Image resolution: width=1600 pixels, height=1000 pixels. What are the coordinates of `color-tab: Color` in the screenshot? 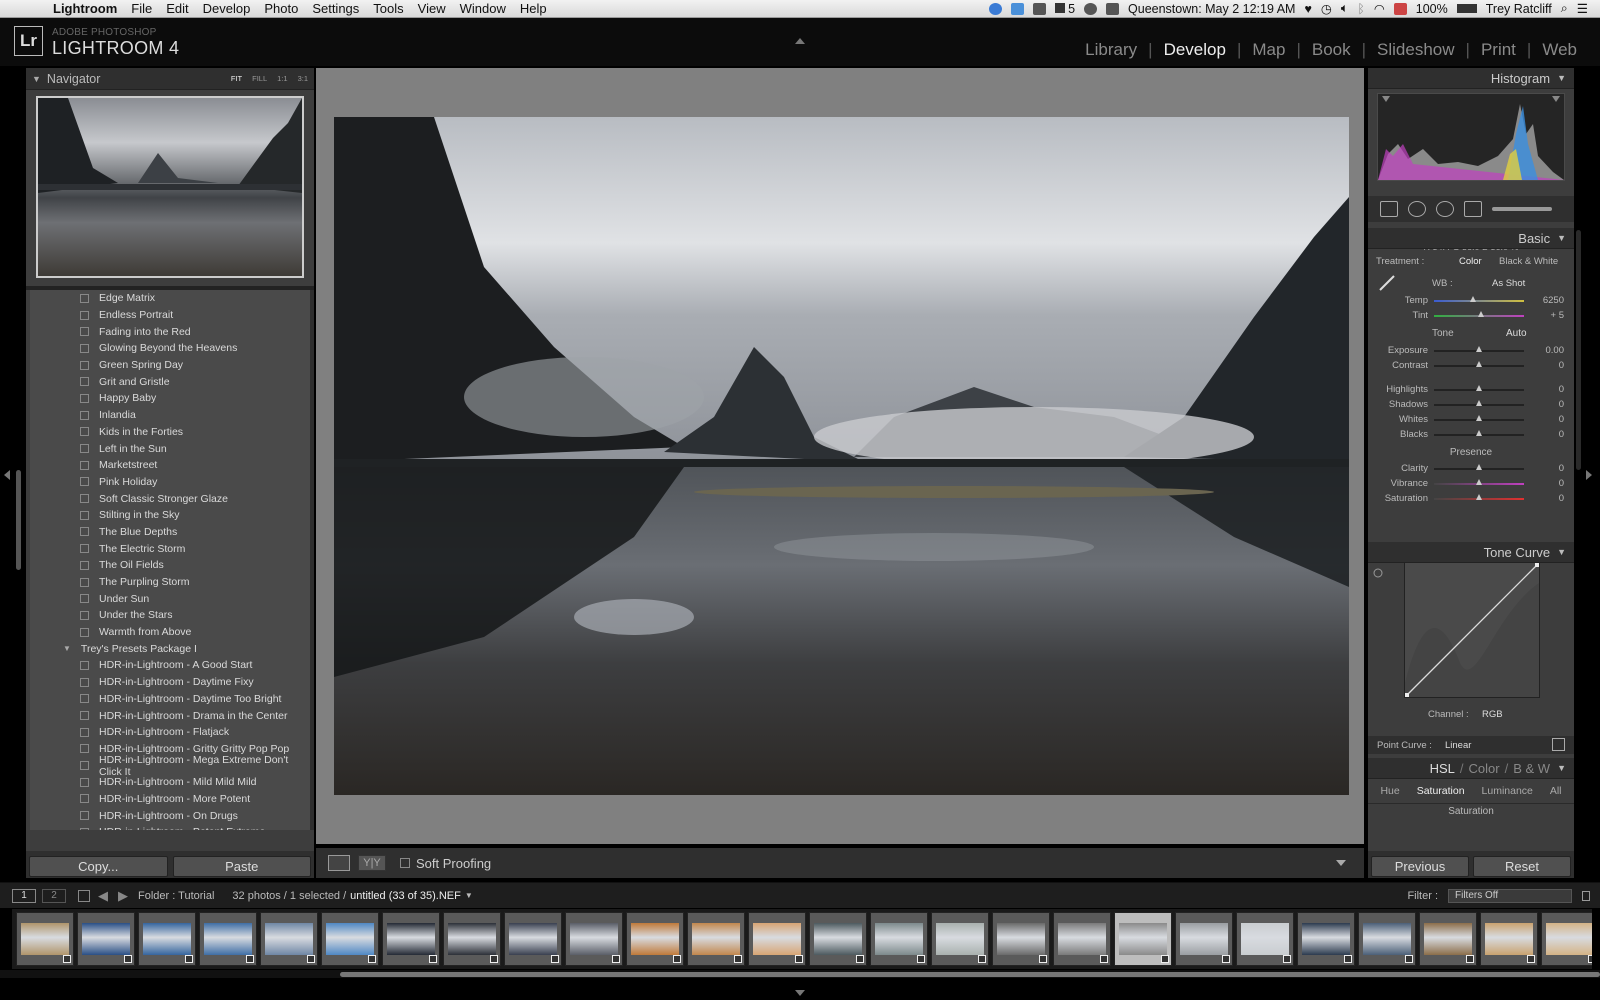 It's located at (1484, 768).